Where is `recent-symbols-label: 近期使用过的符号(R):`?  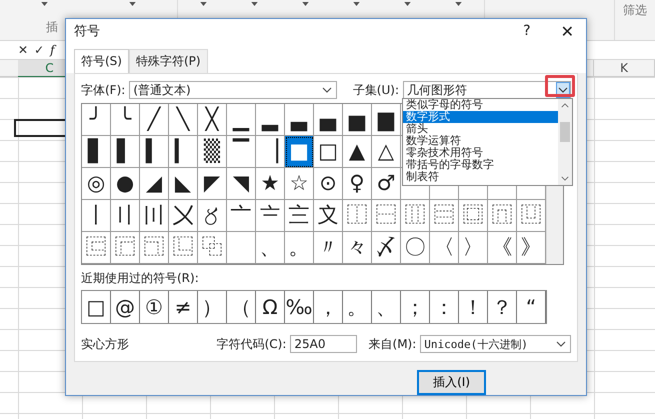 recent-symbols-label: 近期使用过的符号(R): is located at coordinates (140, 278).